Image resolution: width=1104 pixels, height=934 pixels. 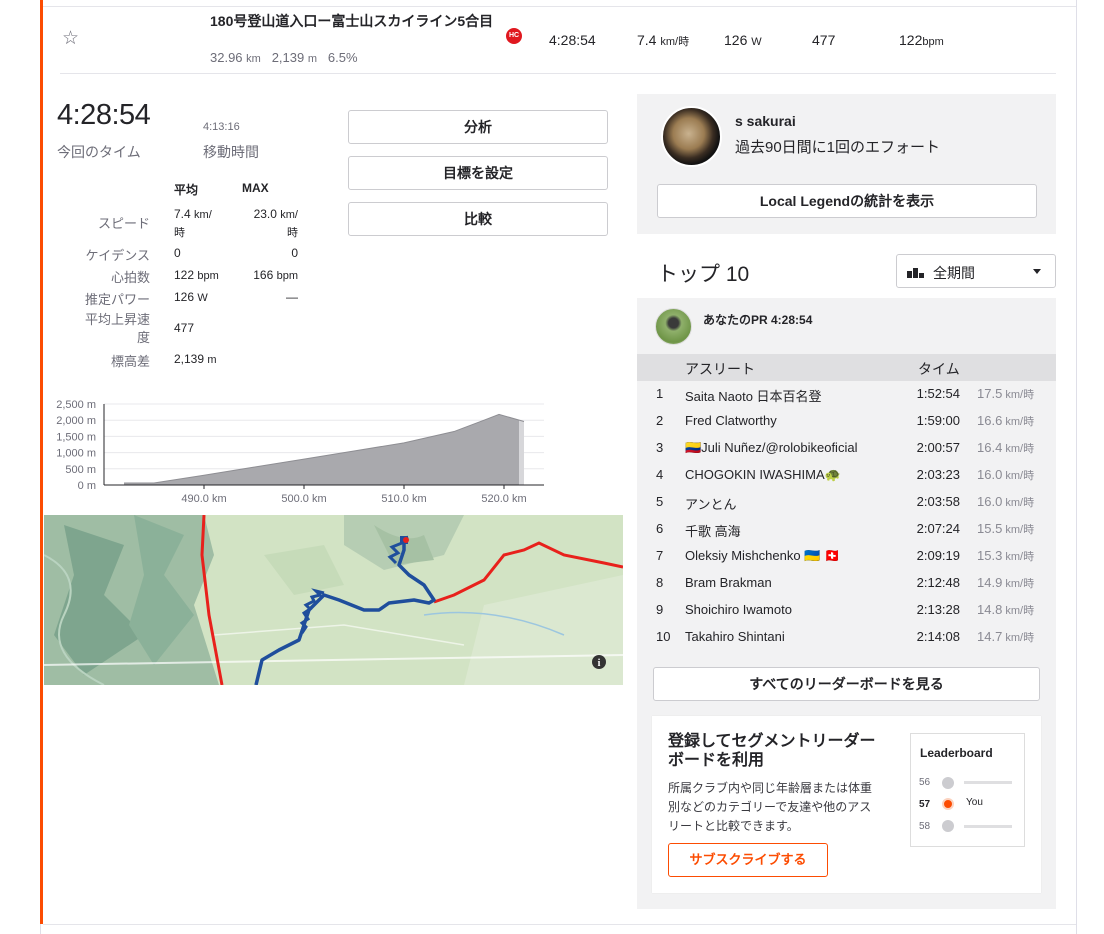 What do you see at coordinates (221, 127) in the screenshot?
I see `moving-time: 4:13:16` at bounding box center [221, 127].